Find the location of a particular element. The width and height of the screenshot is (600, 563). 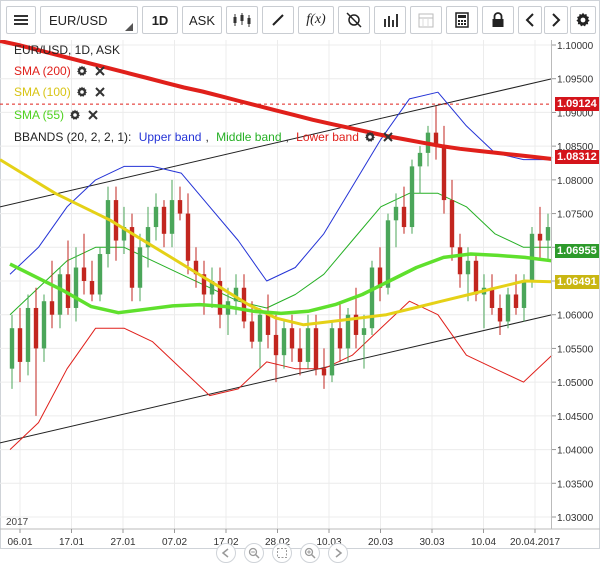

calendar-button is located at coordinates (426, 20).